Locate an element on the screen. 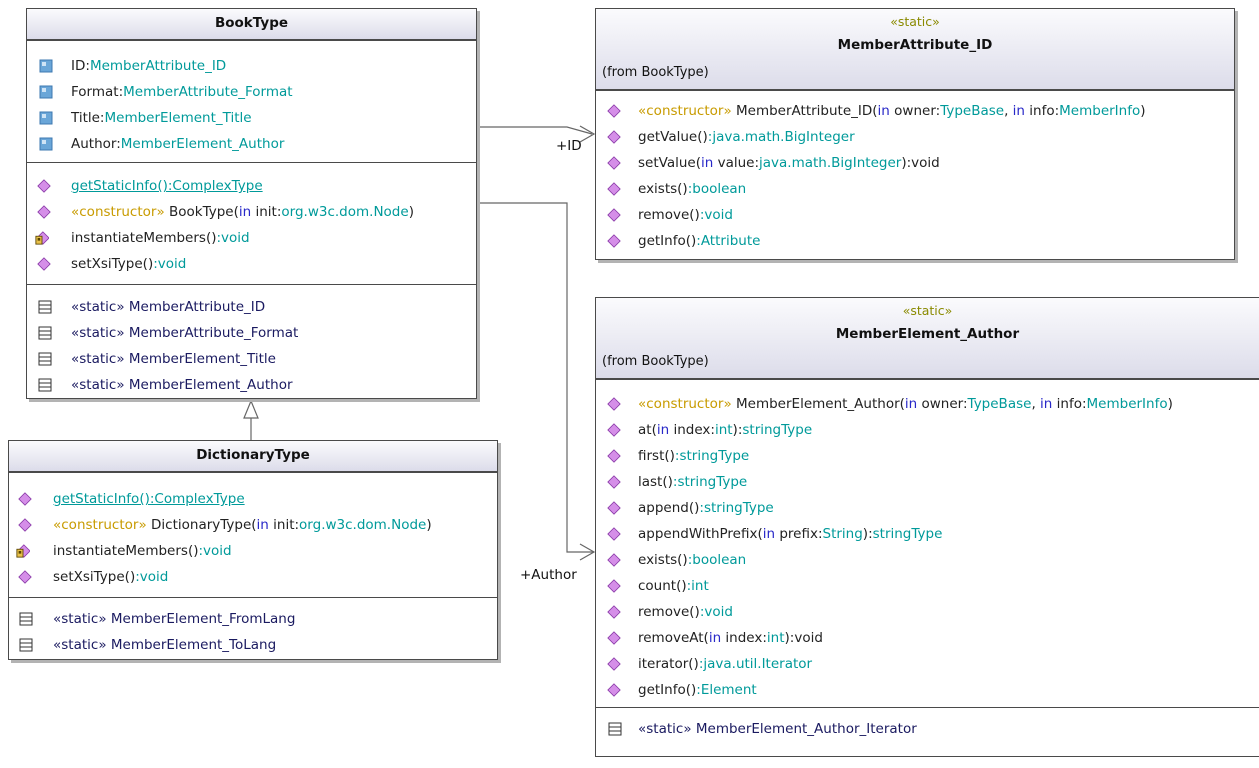  attribute-row: Title:MemberElement_Title is located at coordinates (251, 118).